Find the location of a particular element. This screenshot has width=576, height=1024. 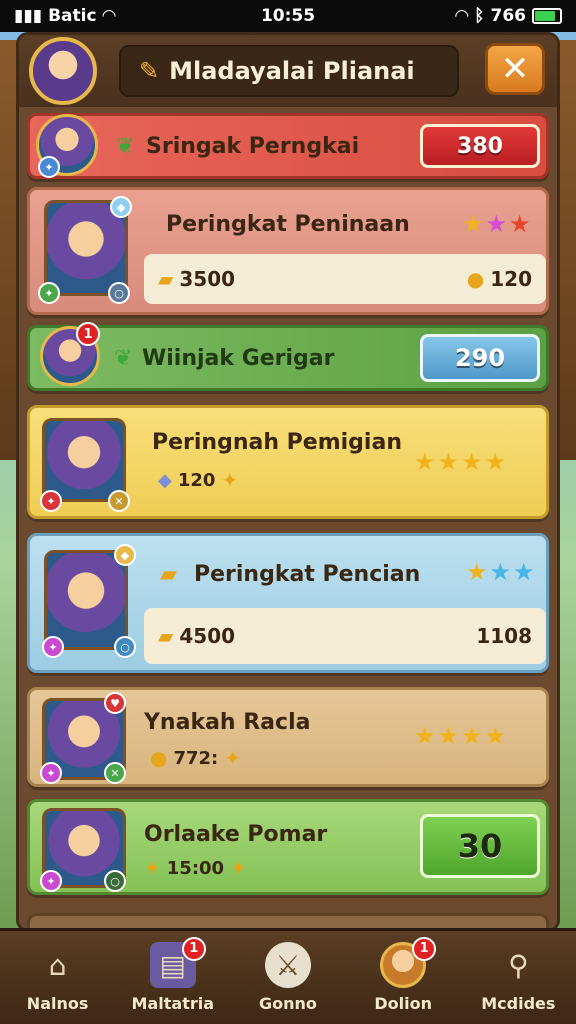

power-stat: ● 772: ✦ is located at coordinates (195, 758).